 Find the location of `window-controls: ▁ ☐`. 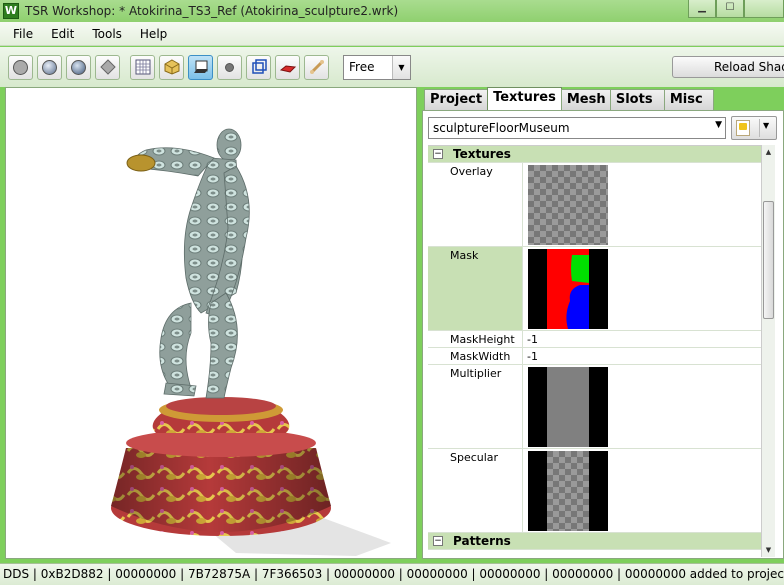

window-controls: ▁ ☐ is located at coordinates (736, 9).